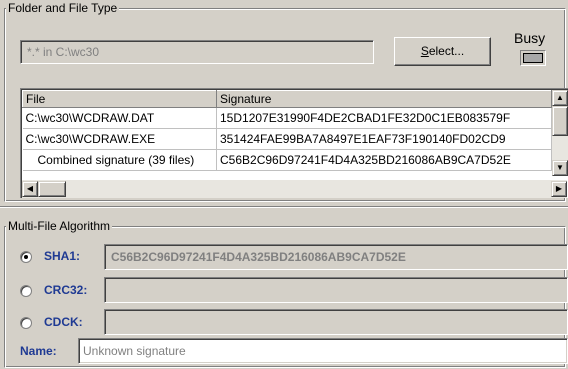 This screenshot has height=369, width=568. What do you see at coordinates (26, 323) in the screenshot?
I see `cdck-radio` at bounding box center [26, 323].